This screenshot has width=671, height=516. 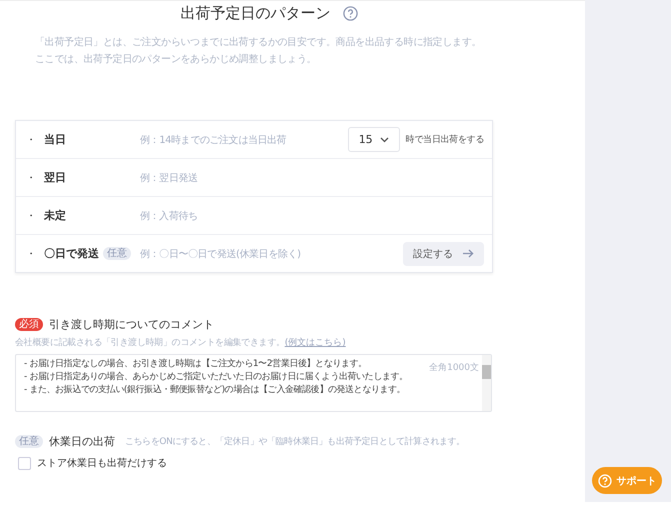 I want to click on pattern-label: 〇日で発送, so click(x=71, y=253).